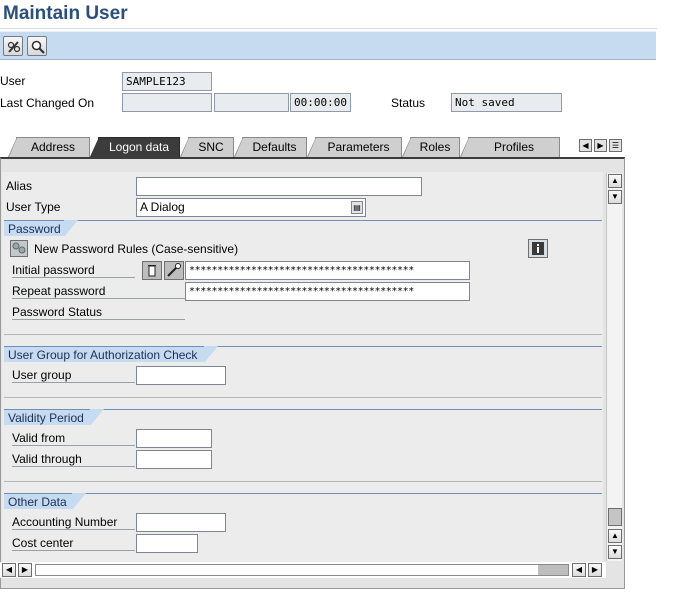 The image size is (695, 604). What do you see at coordinates (303, 334) in the screenshot?
I see `password-group-bottom` at bounding box center [303, 334].